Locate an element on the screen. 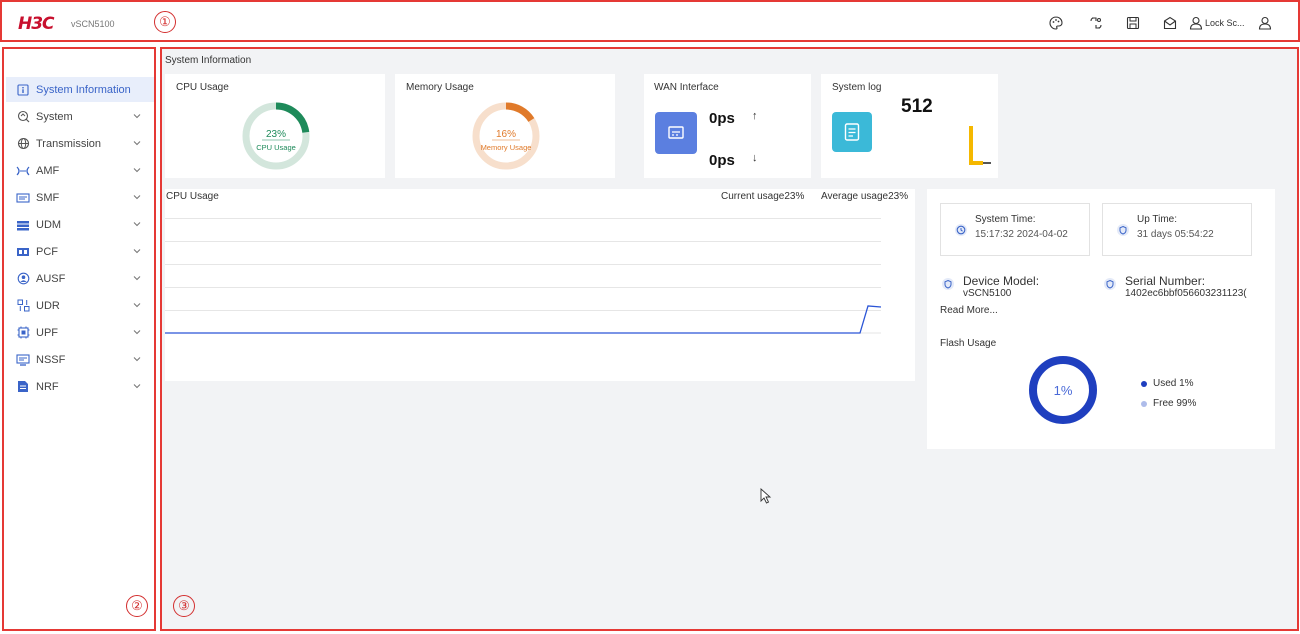  sidebar-item-nssf: NSSF is located at coordinates (80, 359).